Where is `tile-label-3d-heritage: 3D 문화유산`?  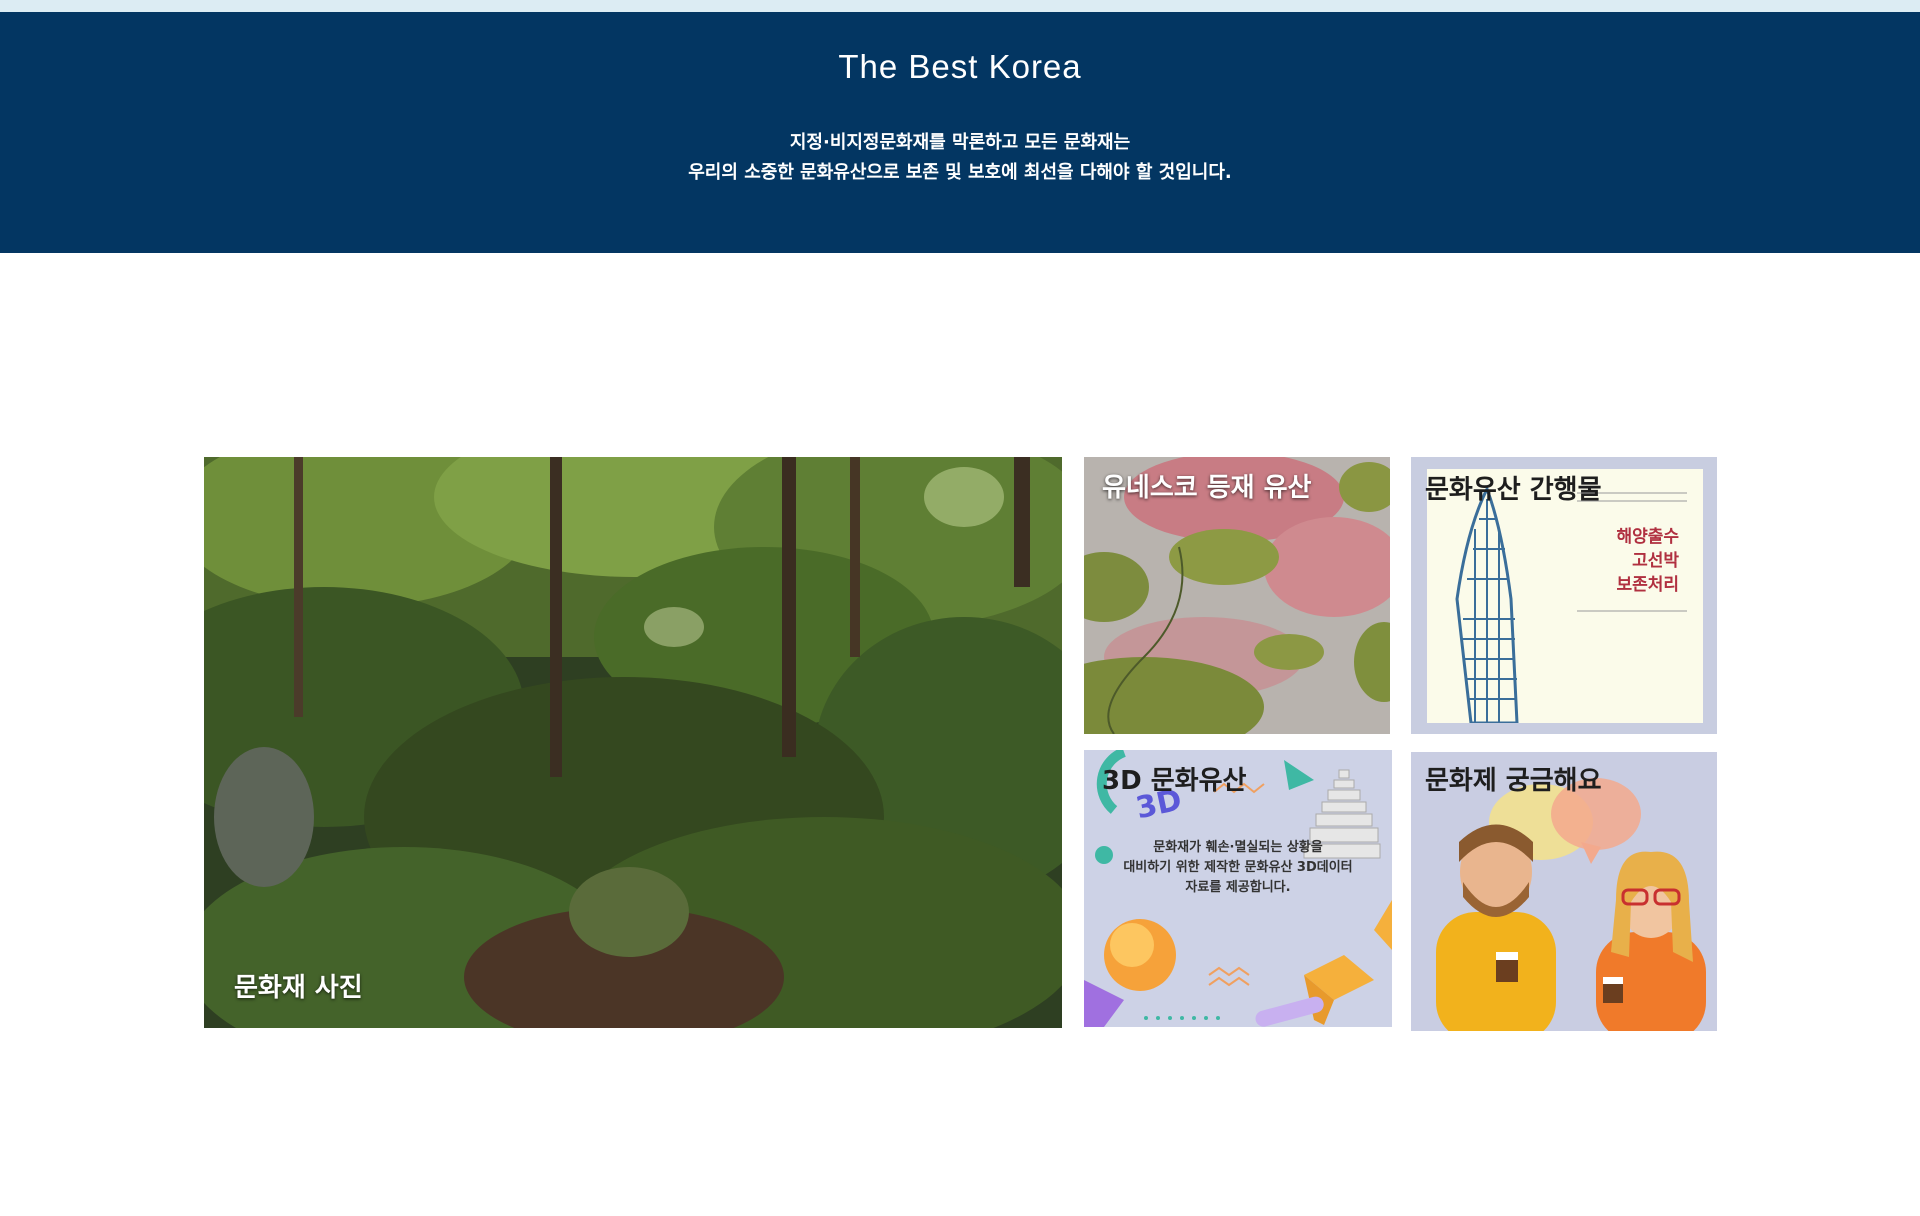
tile-label-3d-heritage: 3D 문화유산 is located at coordinates (1174, 781).